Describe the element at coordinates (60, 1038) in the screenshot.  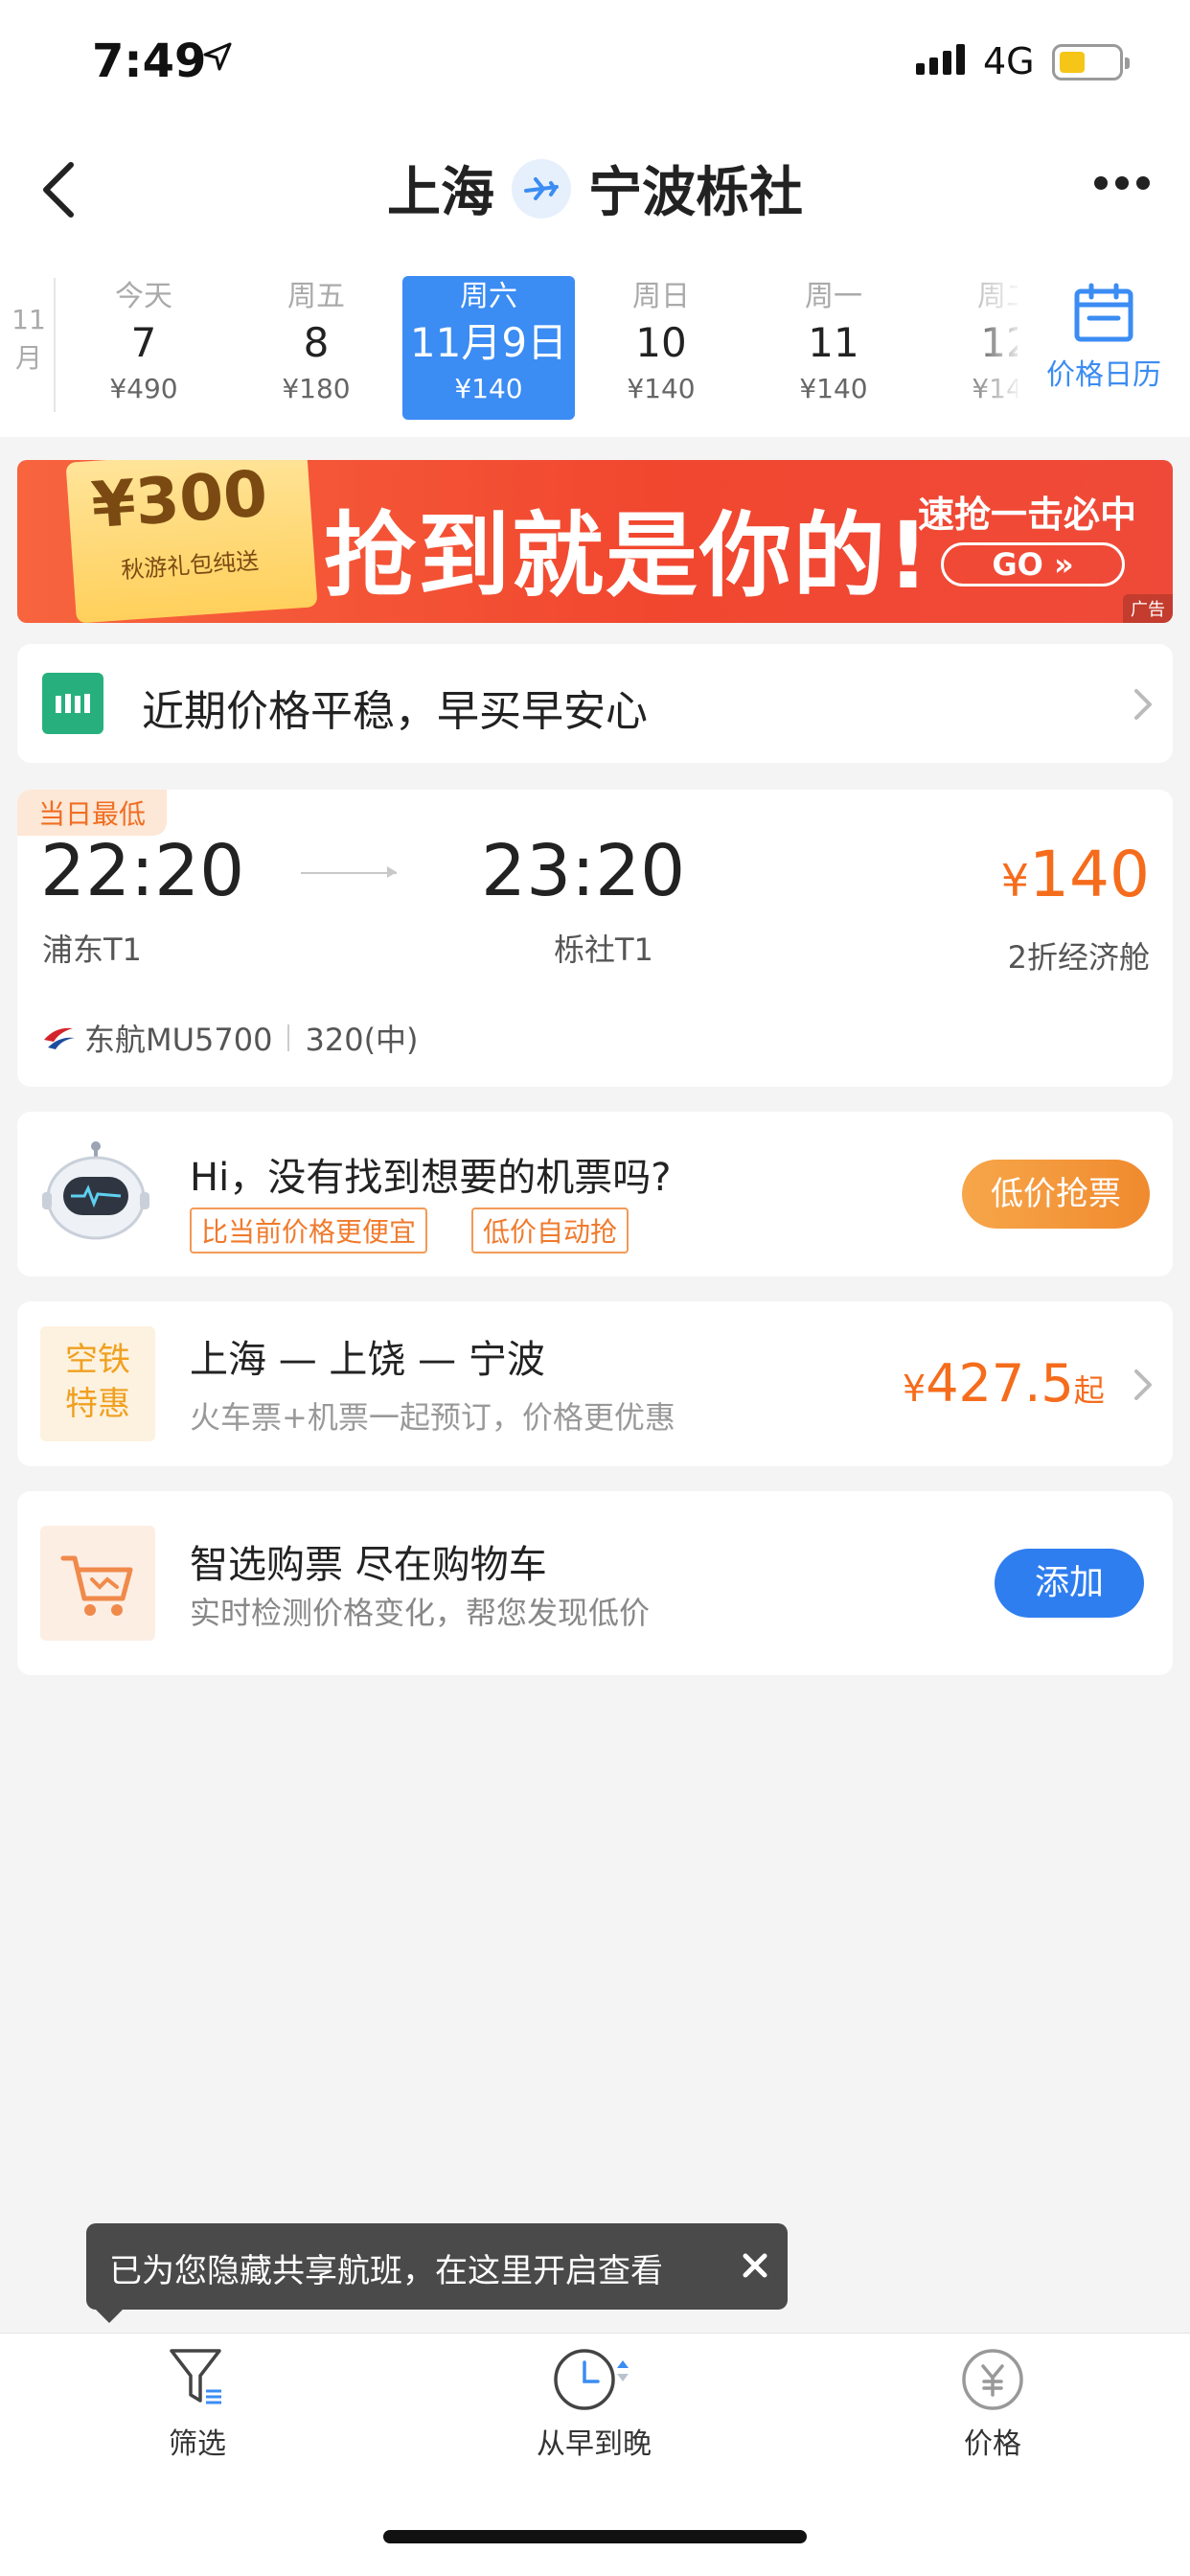
I see `airline-logo-icon` at that location.